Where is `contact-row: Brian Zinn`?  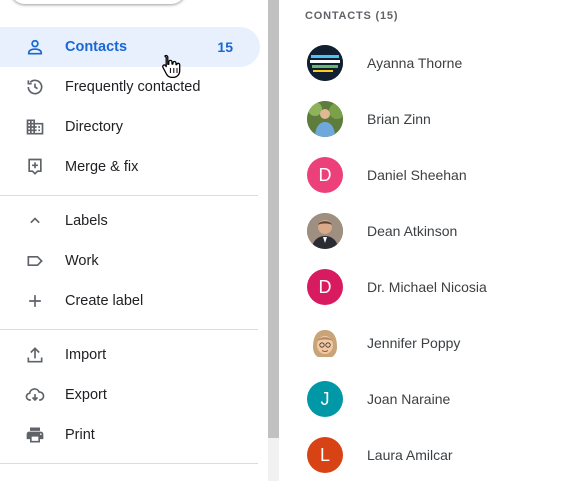 contact-row: Brian Zinn is located at coordinates (431, 119).